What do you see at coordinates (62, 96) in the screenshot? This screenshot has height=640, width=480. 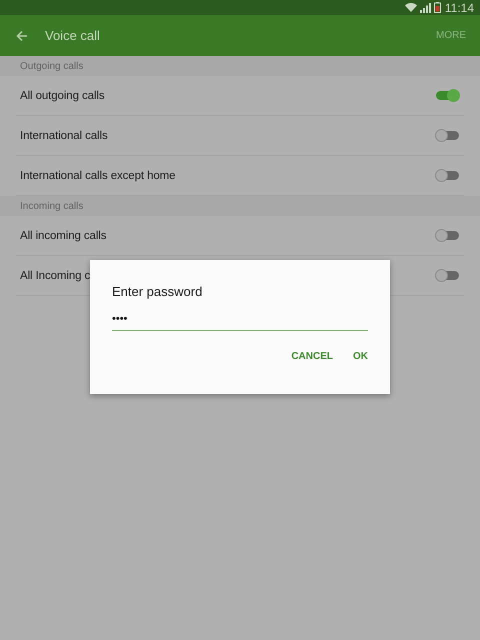 I see `setting-label: All outgoing calls` at bounding box center [62, 96].